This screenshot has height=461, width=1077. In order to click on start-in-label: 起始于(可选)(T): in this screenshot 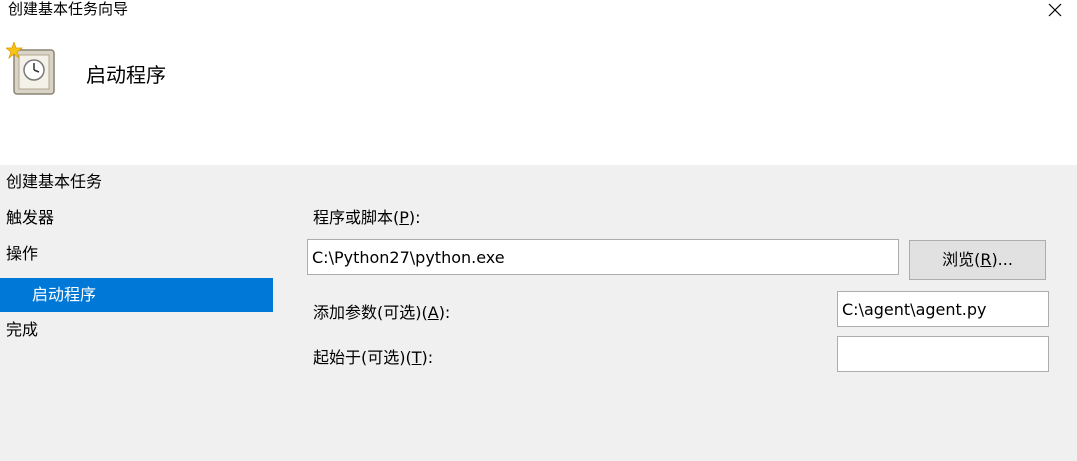, I will do `click(373, 357)`.